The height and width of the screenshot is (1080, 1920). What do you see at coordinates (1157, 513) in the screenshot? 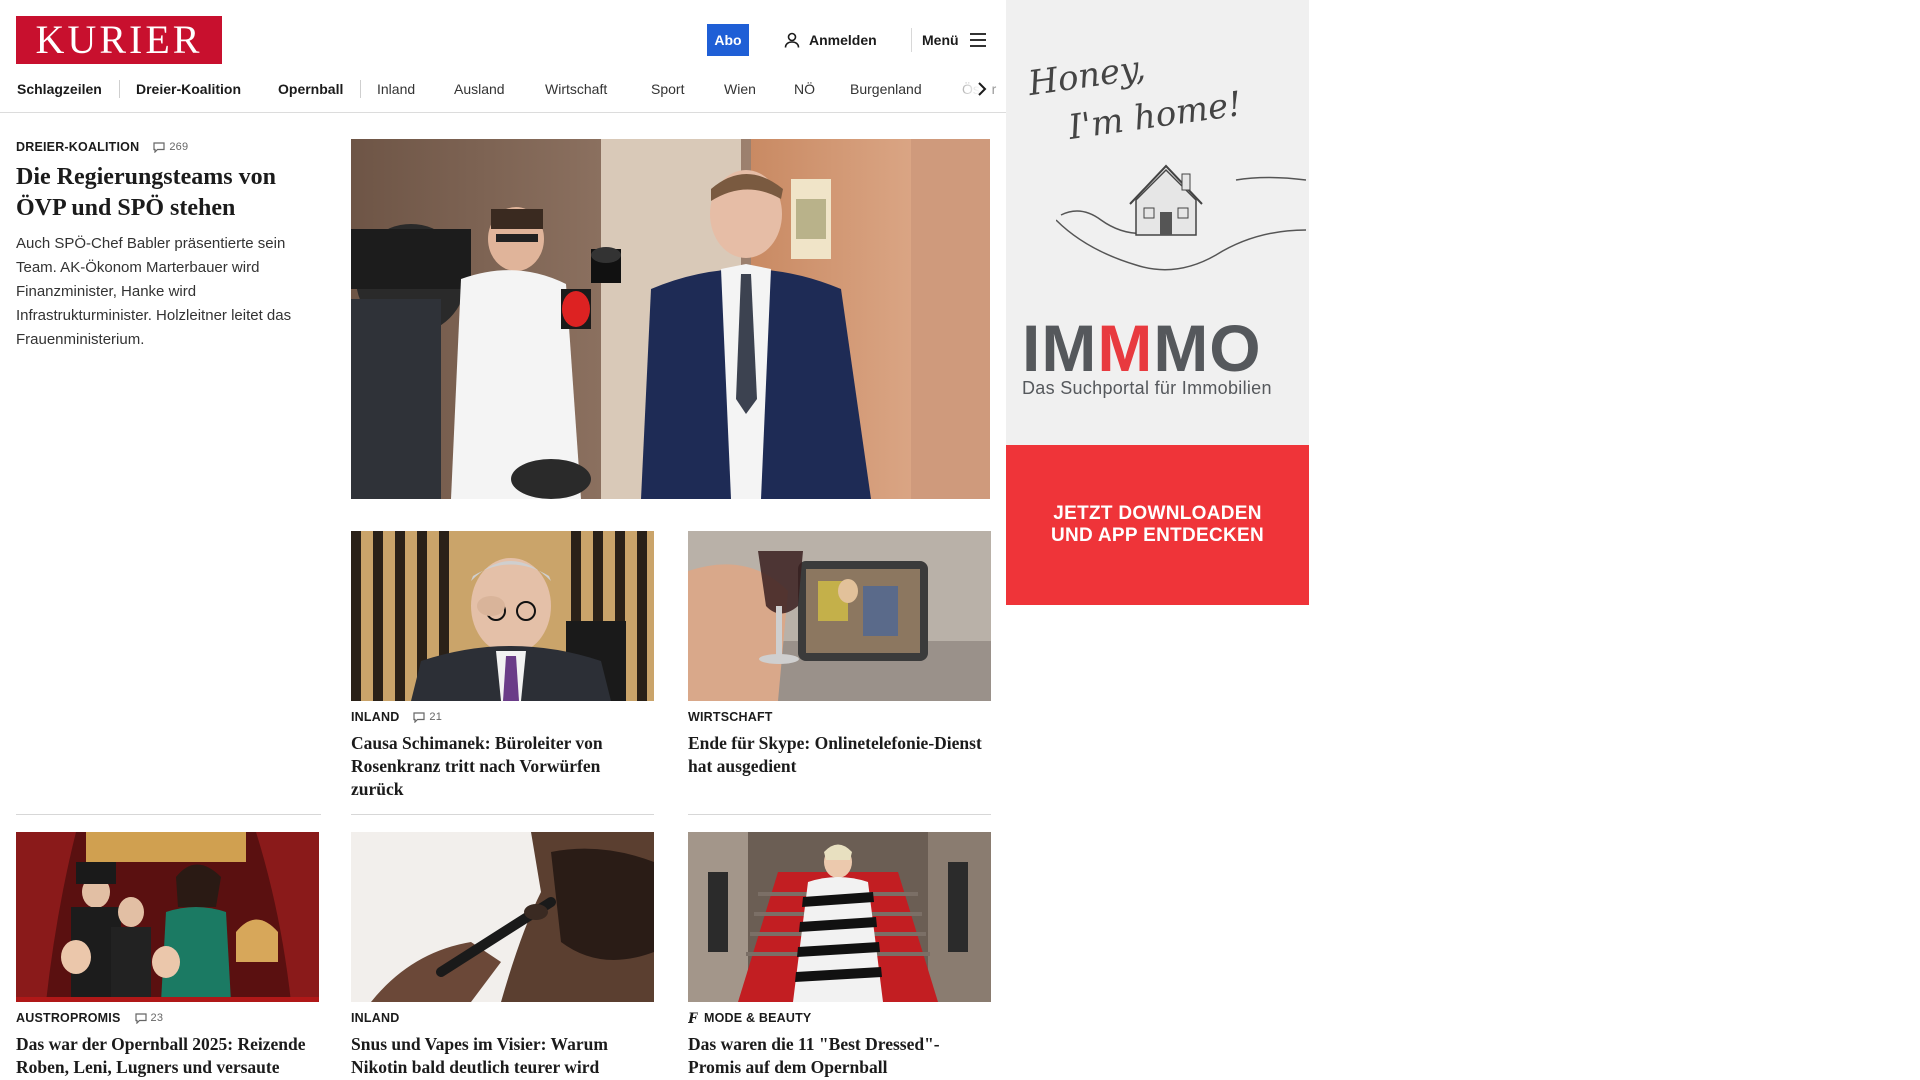
I see `ad-cta-line-1: JETZT DOWNLOADEN` at bounding box center [1157, 513].